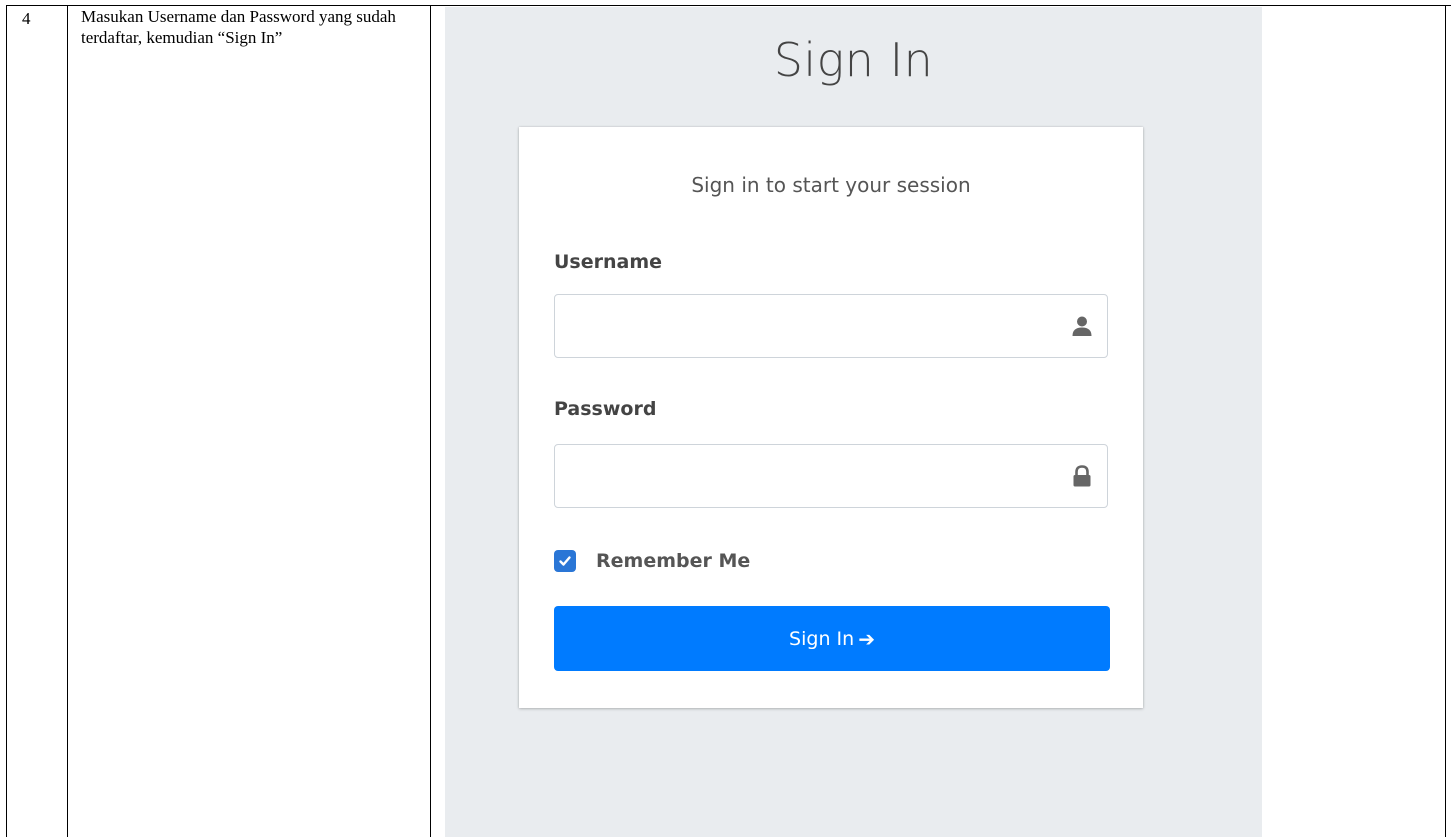 This screenshot has height=837, width=1451. What do you see at coordinates (1082, 476) in the screenshot?
I see `lock-icon` at bounding box center [1082, 476].